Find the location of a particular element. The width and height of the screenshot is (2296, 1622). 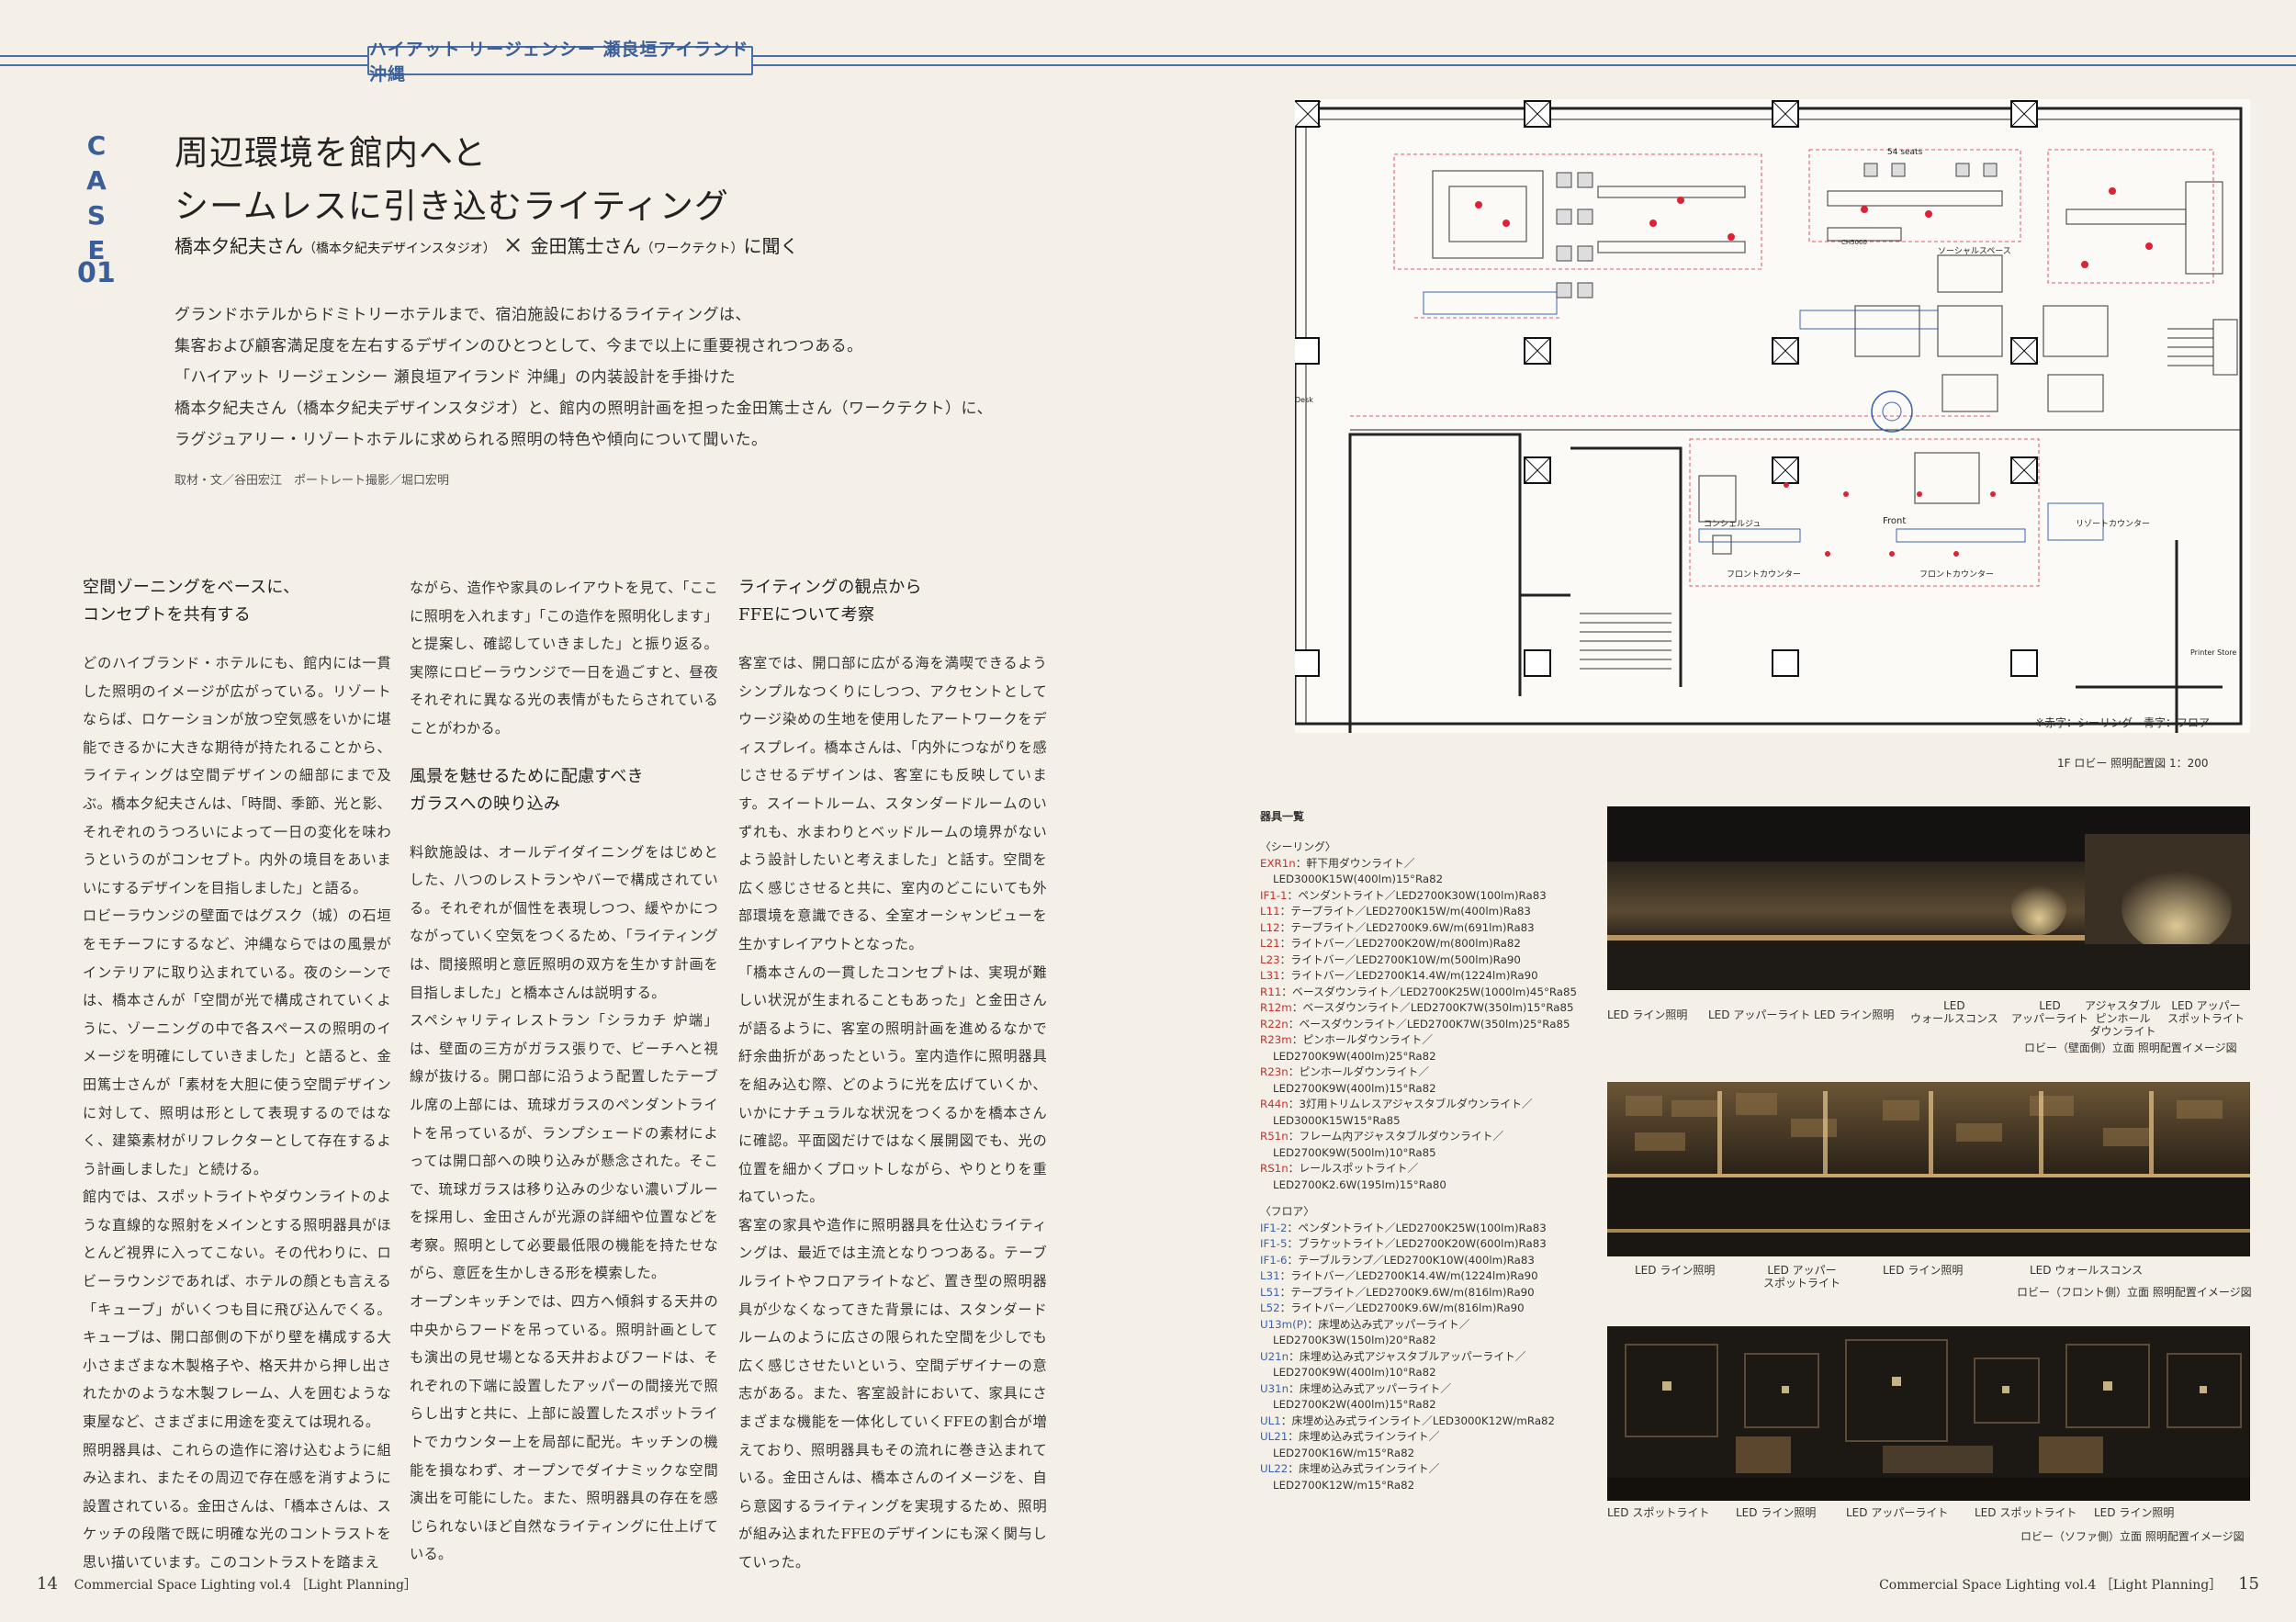

title-line: シームレスに引き込むライティング is located at coordinates (451, 206).